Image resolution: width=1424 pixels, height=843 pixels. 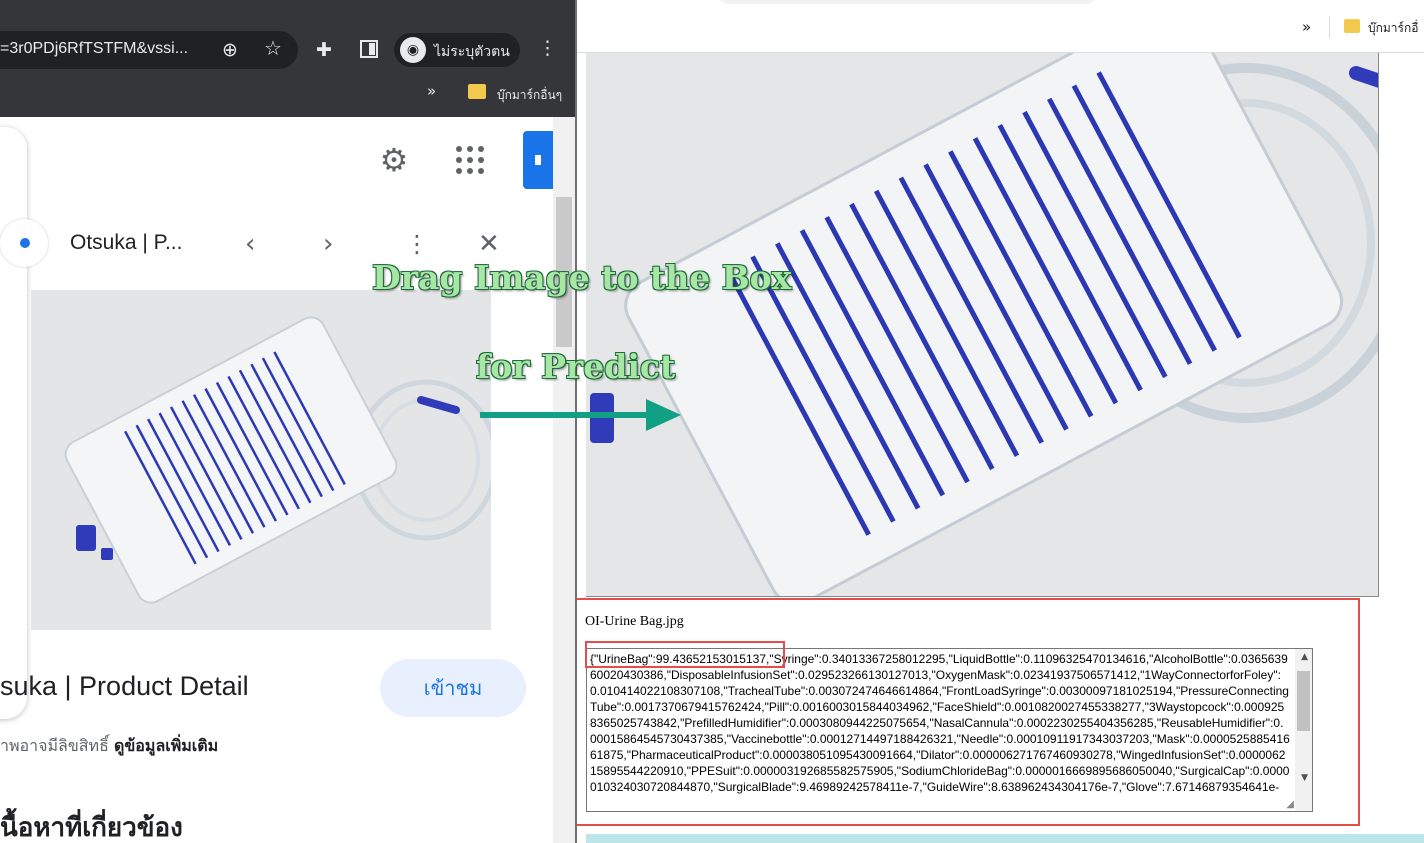 What do you see at coordinates (470, 160) in the screenshot?
I see `apps-grid-icon` at bounding box center [470, 160].